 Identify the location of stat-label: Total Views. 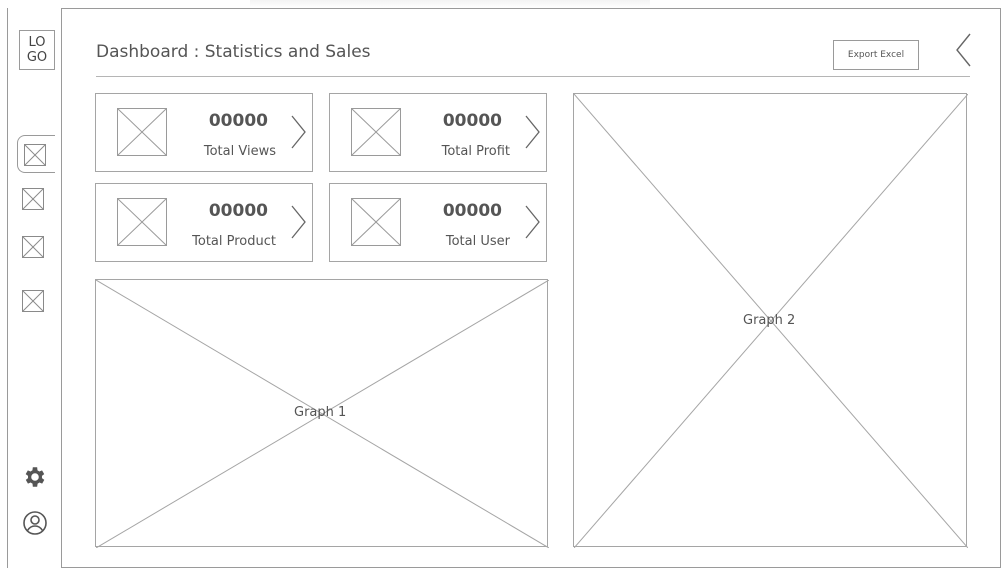
(239, 151).